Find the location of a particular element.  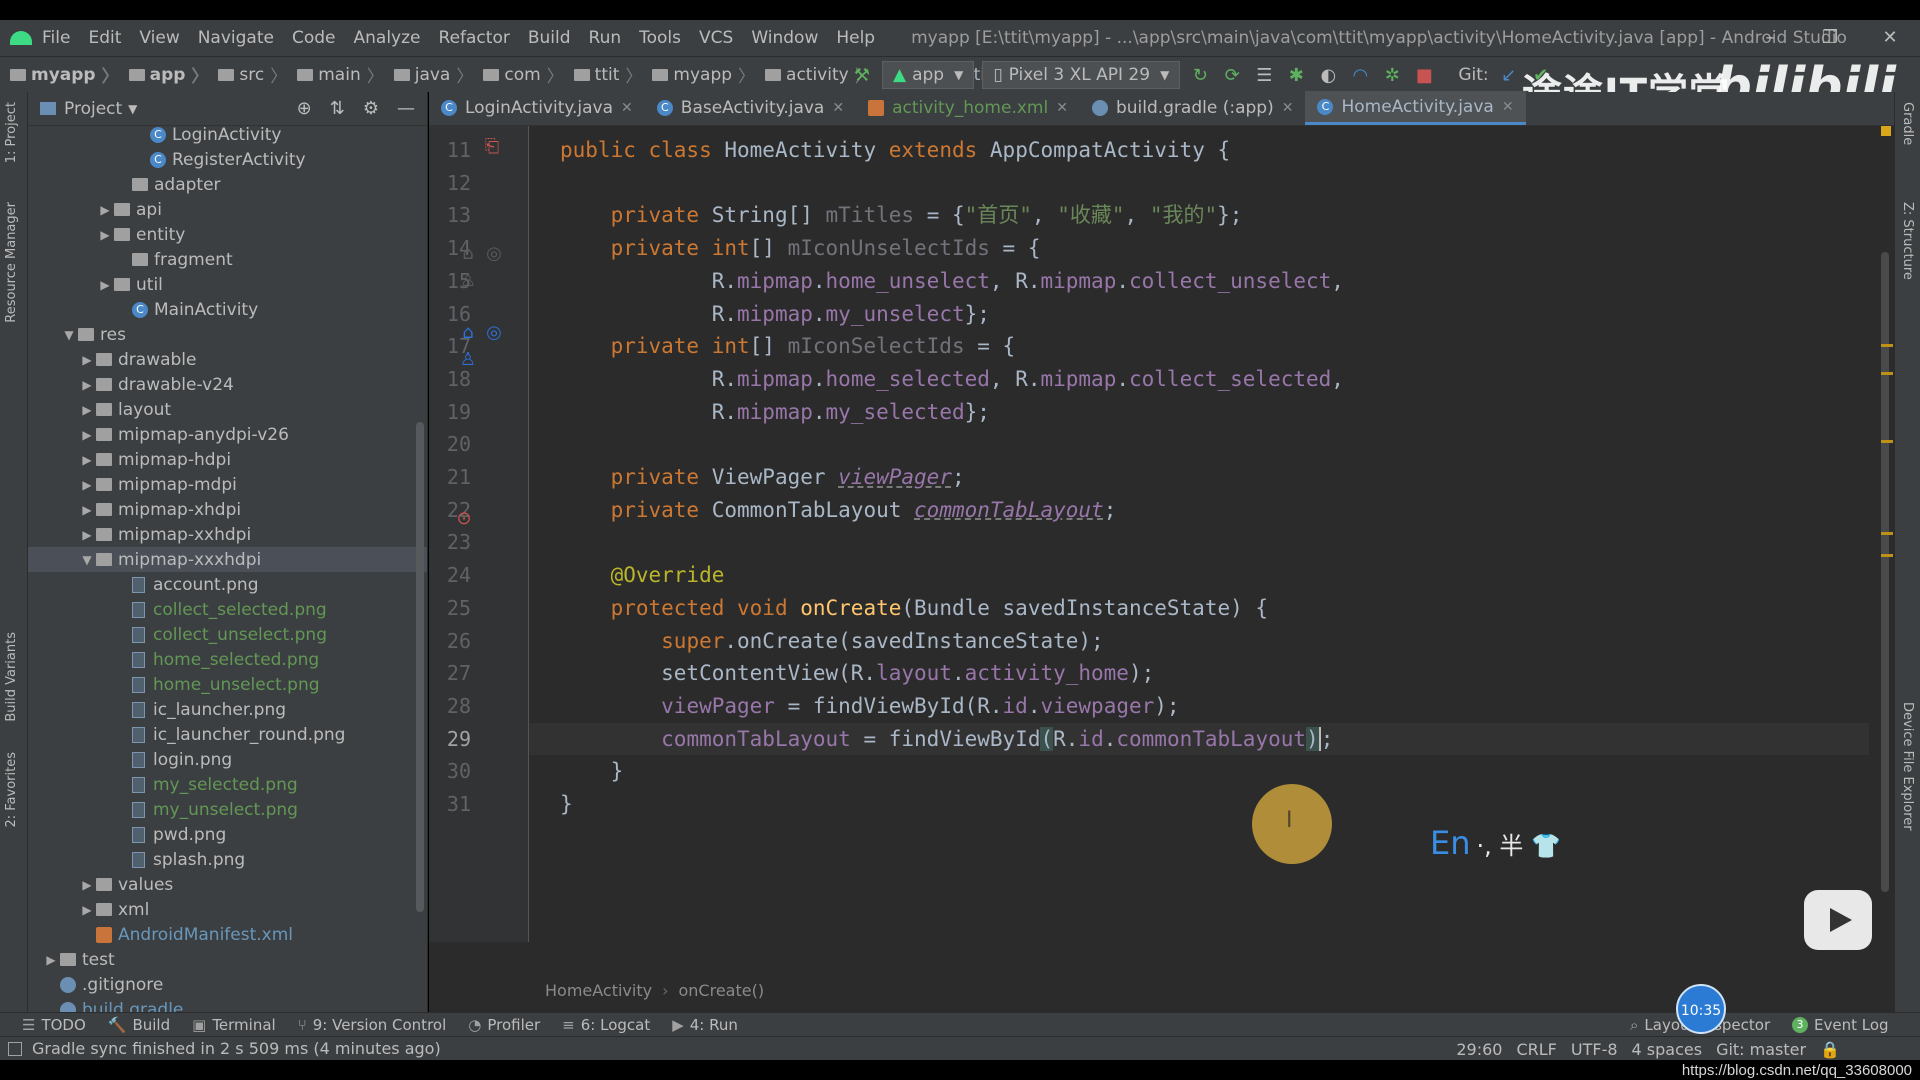

tree-item: my_unselect.png is located at coordinates (227, 809).